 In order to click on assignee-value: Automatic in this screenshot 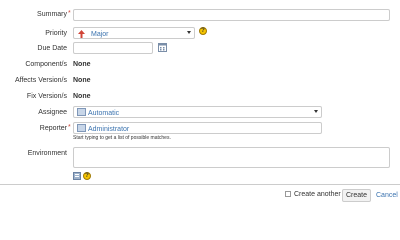, I will do `click(104, 113)`.